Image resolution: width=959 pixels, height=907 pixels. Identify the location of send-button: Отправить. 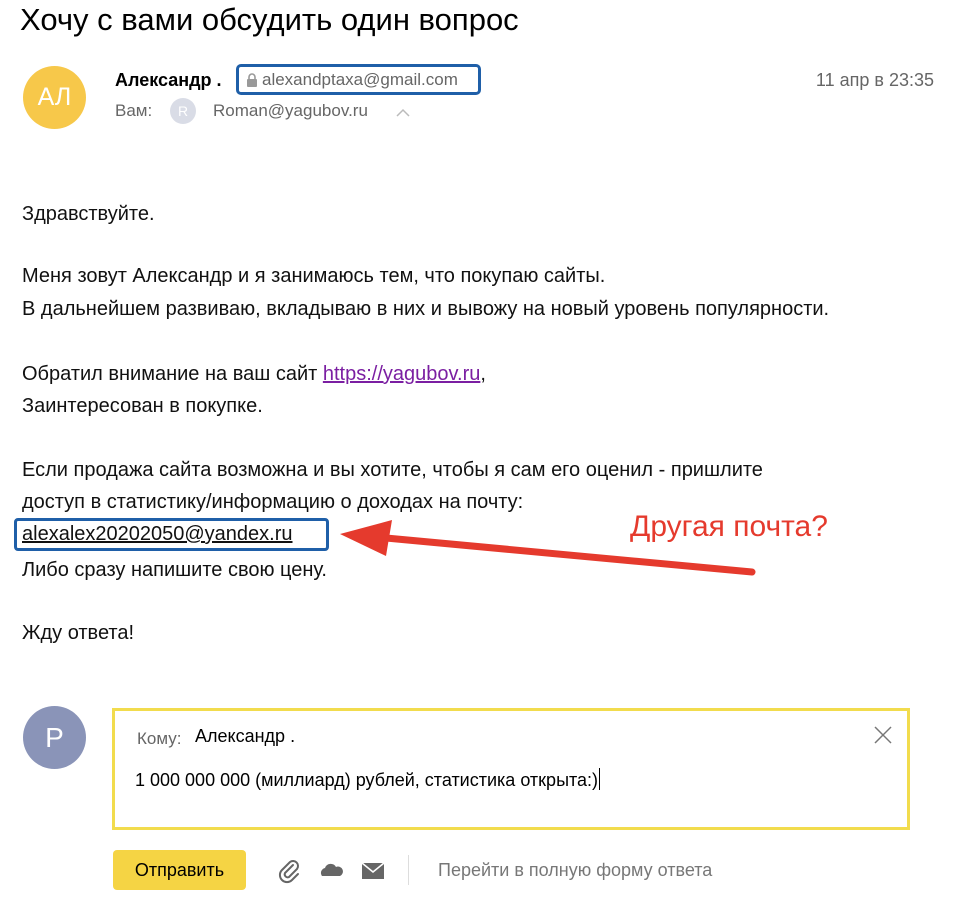
(179, 870).